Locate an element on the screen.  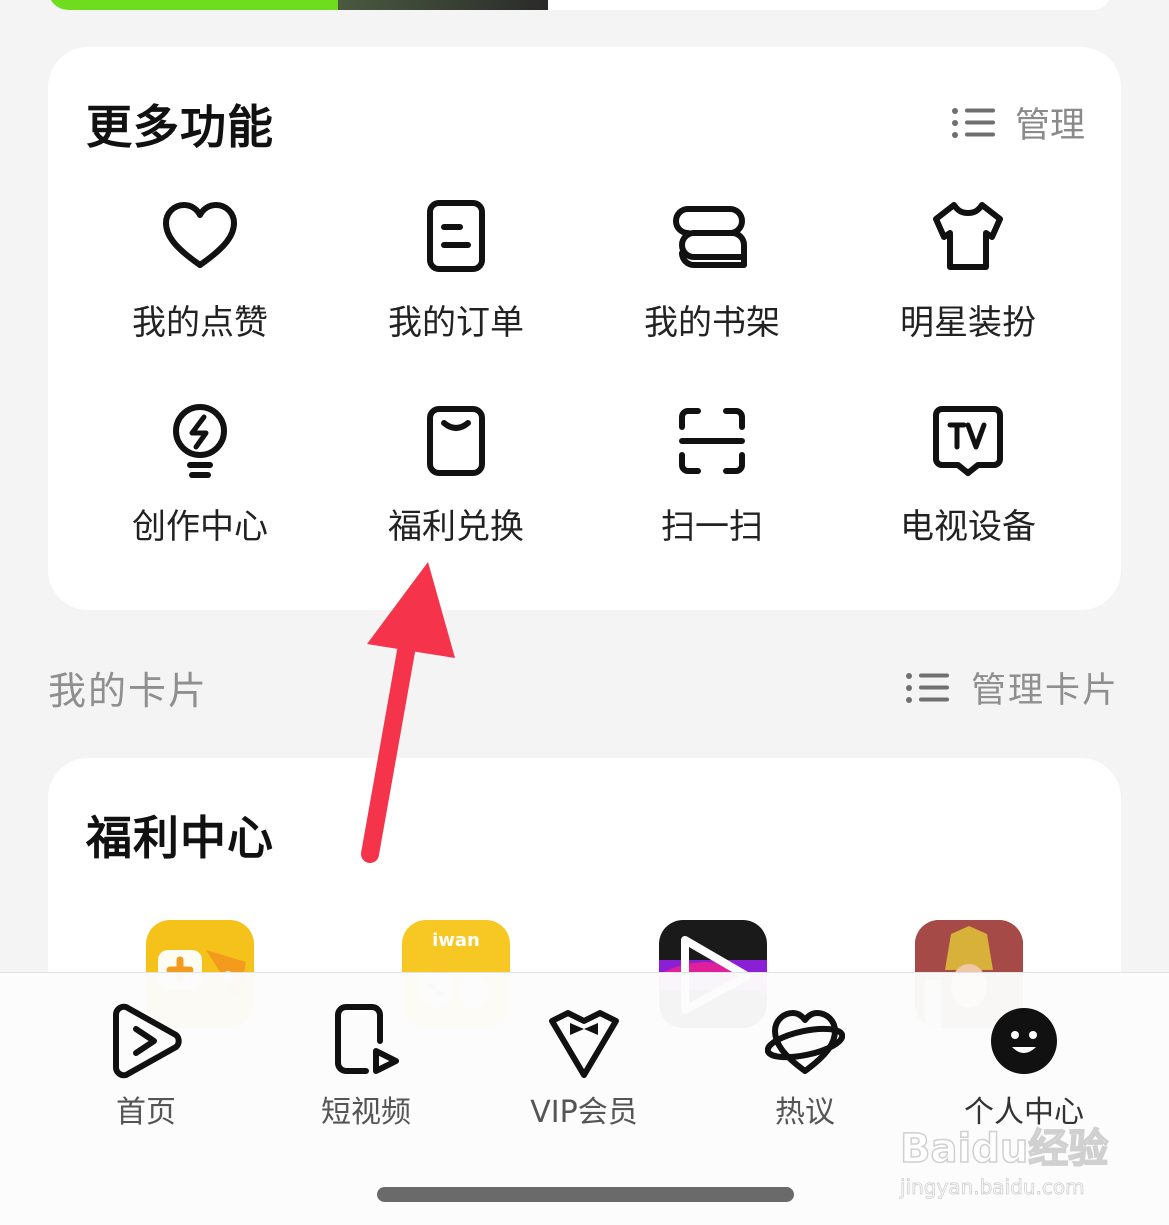
manage-cards-button: 管理卡片 is located at coordinates (1012, 687).